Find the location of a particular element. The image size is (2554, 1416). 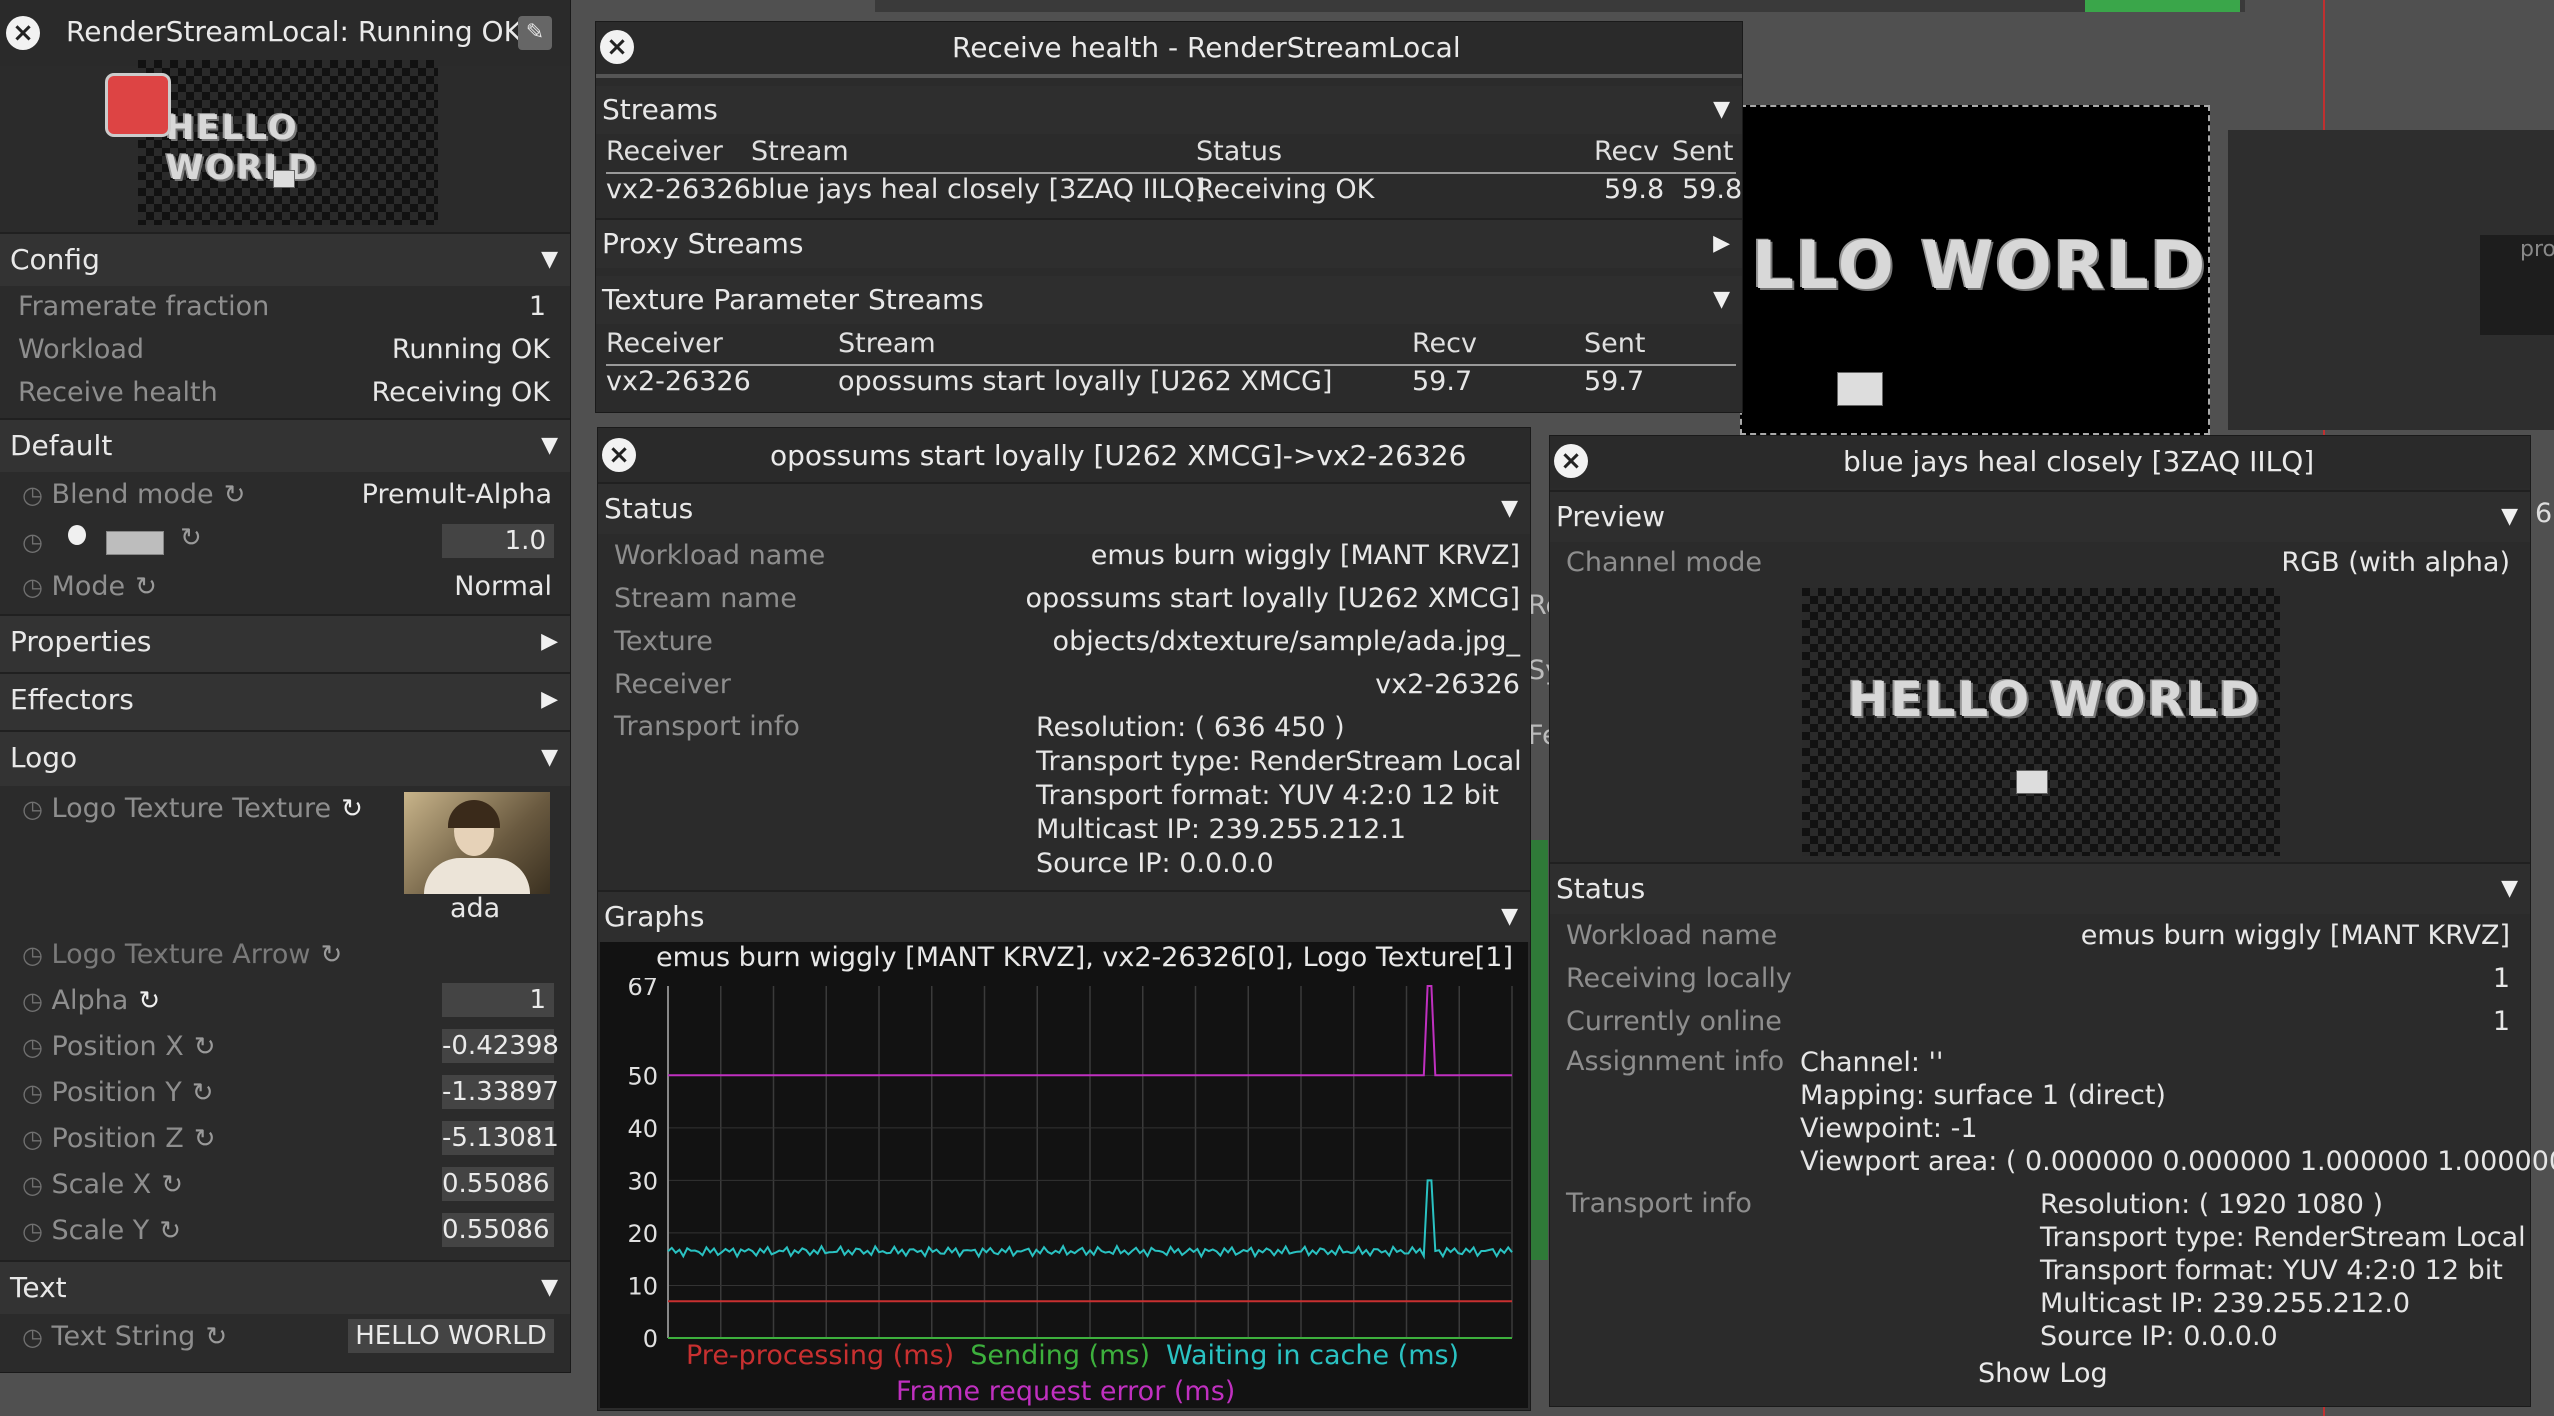

portrait-hair is located at coordinates (474, 814).